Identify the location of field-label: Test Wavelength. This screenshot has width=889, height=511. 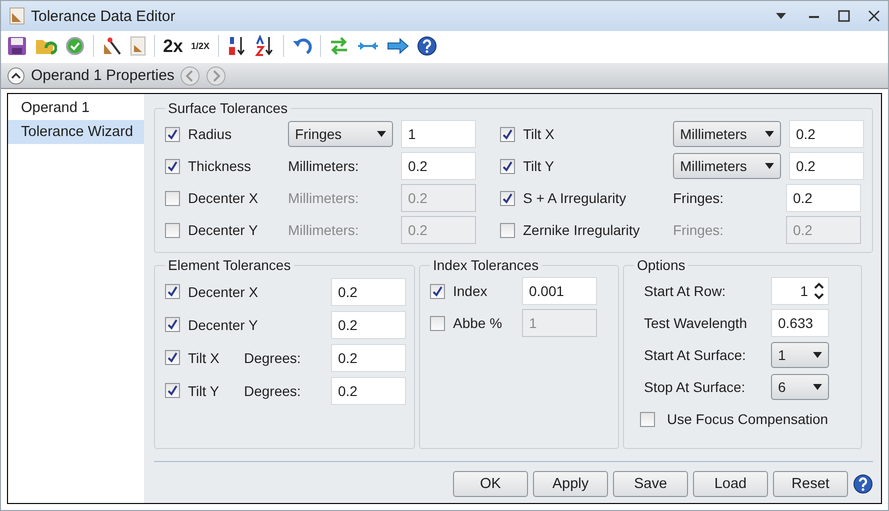
(695, 323).